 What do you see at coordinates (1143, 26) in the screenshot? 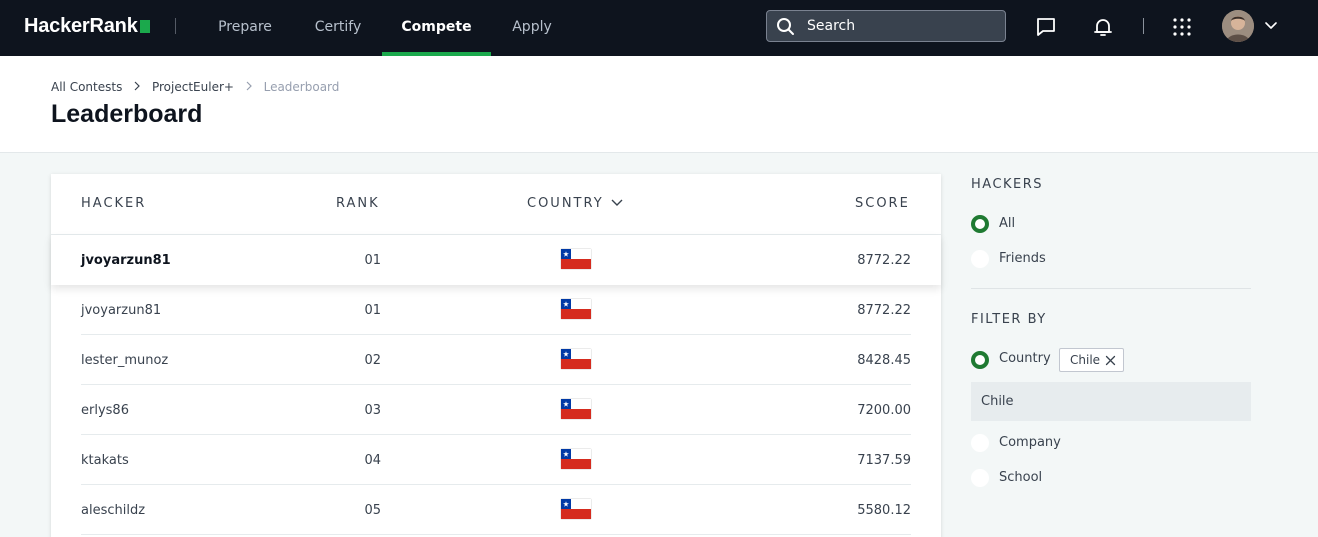
I see `nav-divider-right` at bounding box center [1143, 26].